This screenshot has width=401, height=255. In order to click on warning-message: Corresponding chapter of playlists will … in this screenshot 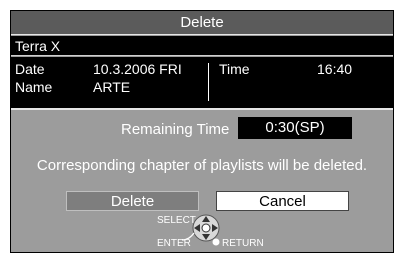, I will do `click(202, 165)`.